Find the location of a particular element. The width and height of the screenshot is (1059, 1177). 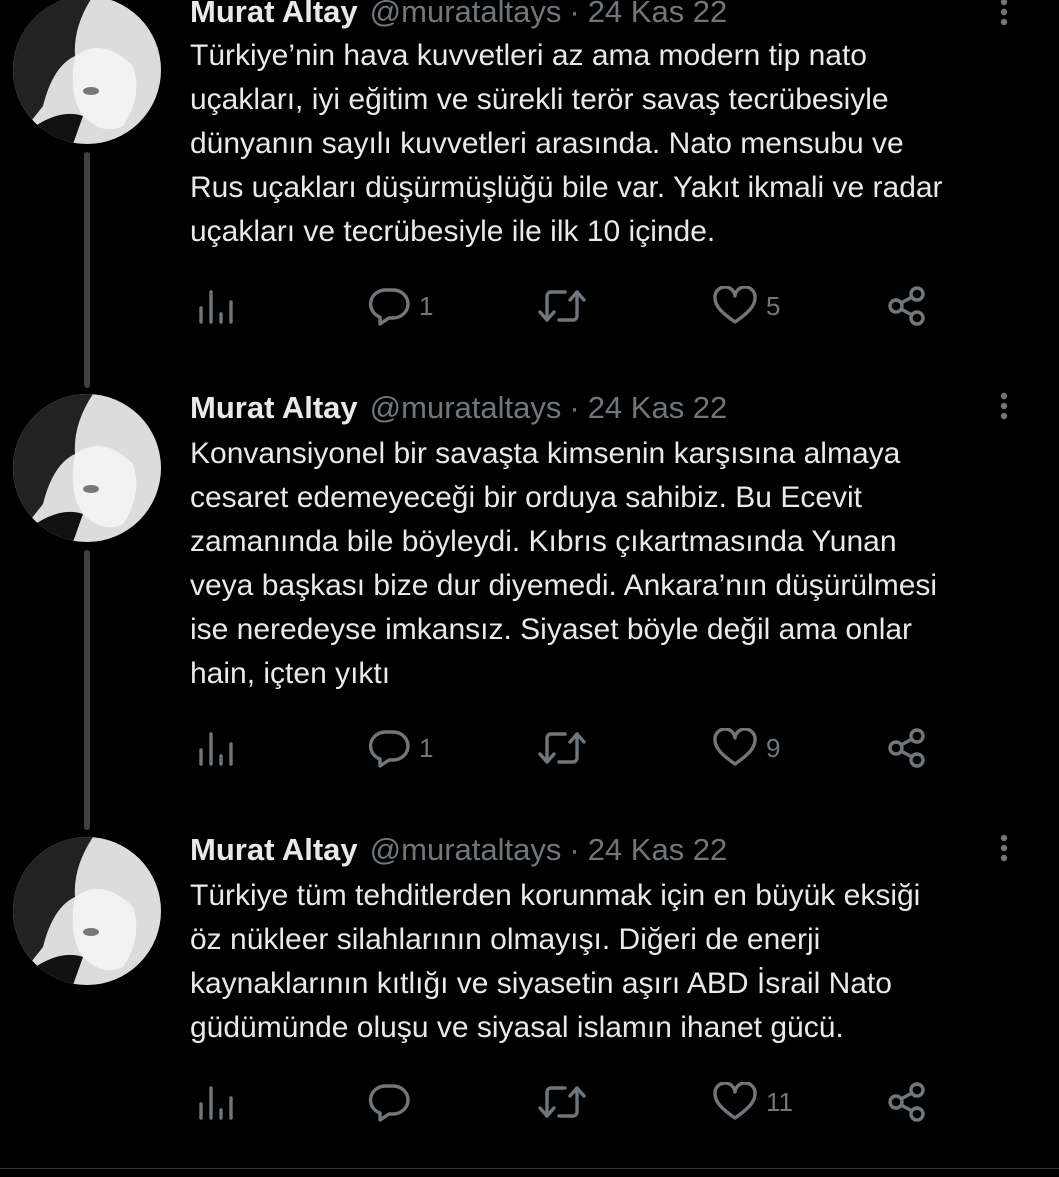

like-count: 5 is located at coordinates (773, 305).